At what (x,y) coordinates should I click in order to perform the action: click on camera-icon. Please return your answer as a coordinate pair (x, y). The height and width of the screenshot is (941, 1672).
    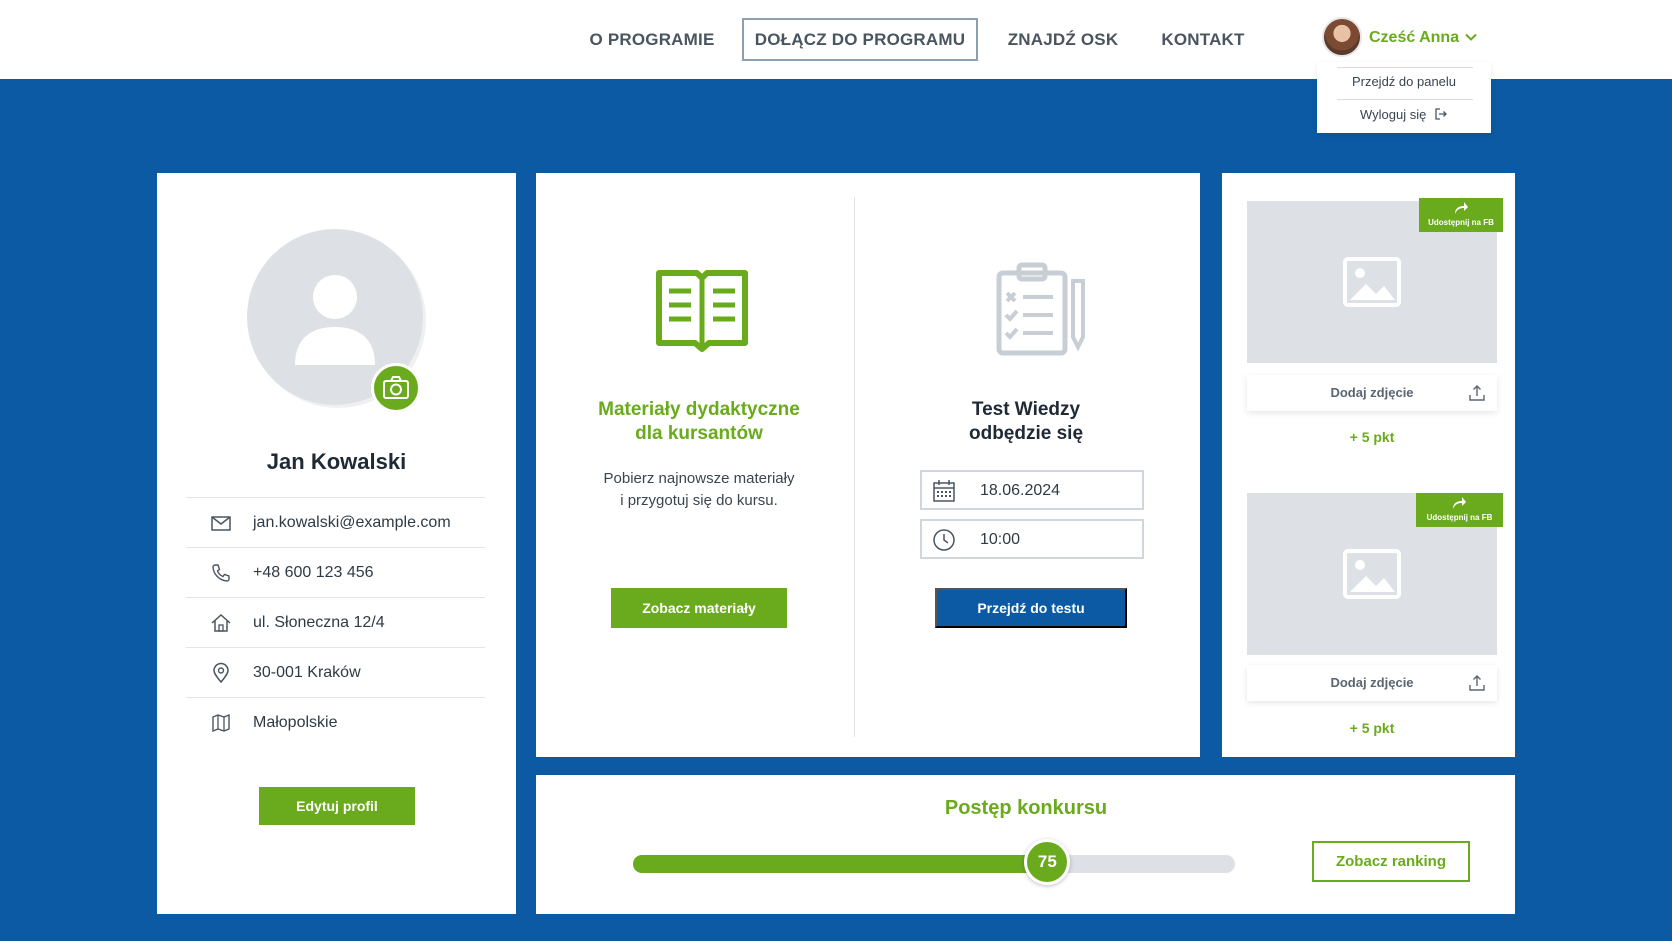
    Looking at the image, I should click on (396, 387).